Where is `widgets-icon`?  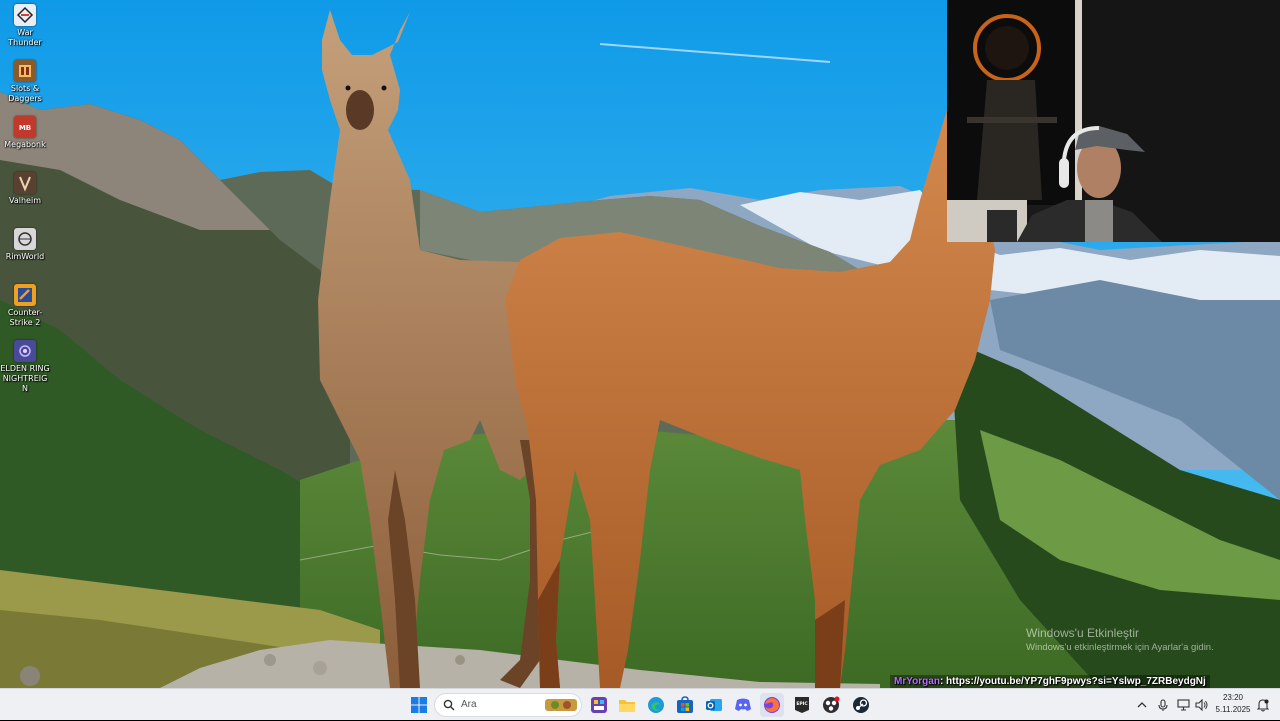
widgets-icon is located at coordinates (599, 705).